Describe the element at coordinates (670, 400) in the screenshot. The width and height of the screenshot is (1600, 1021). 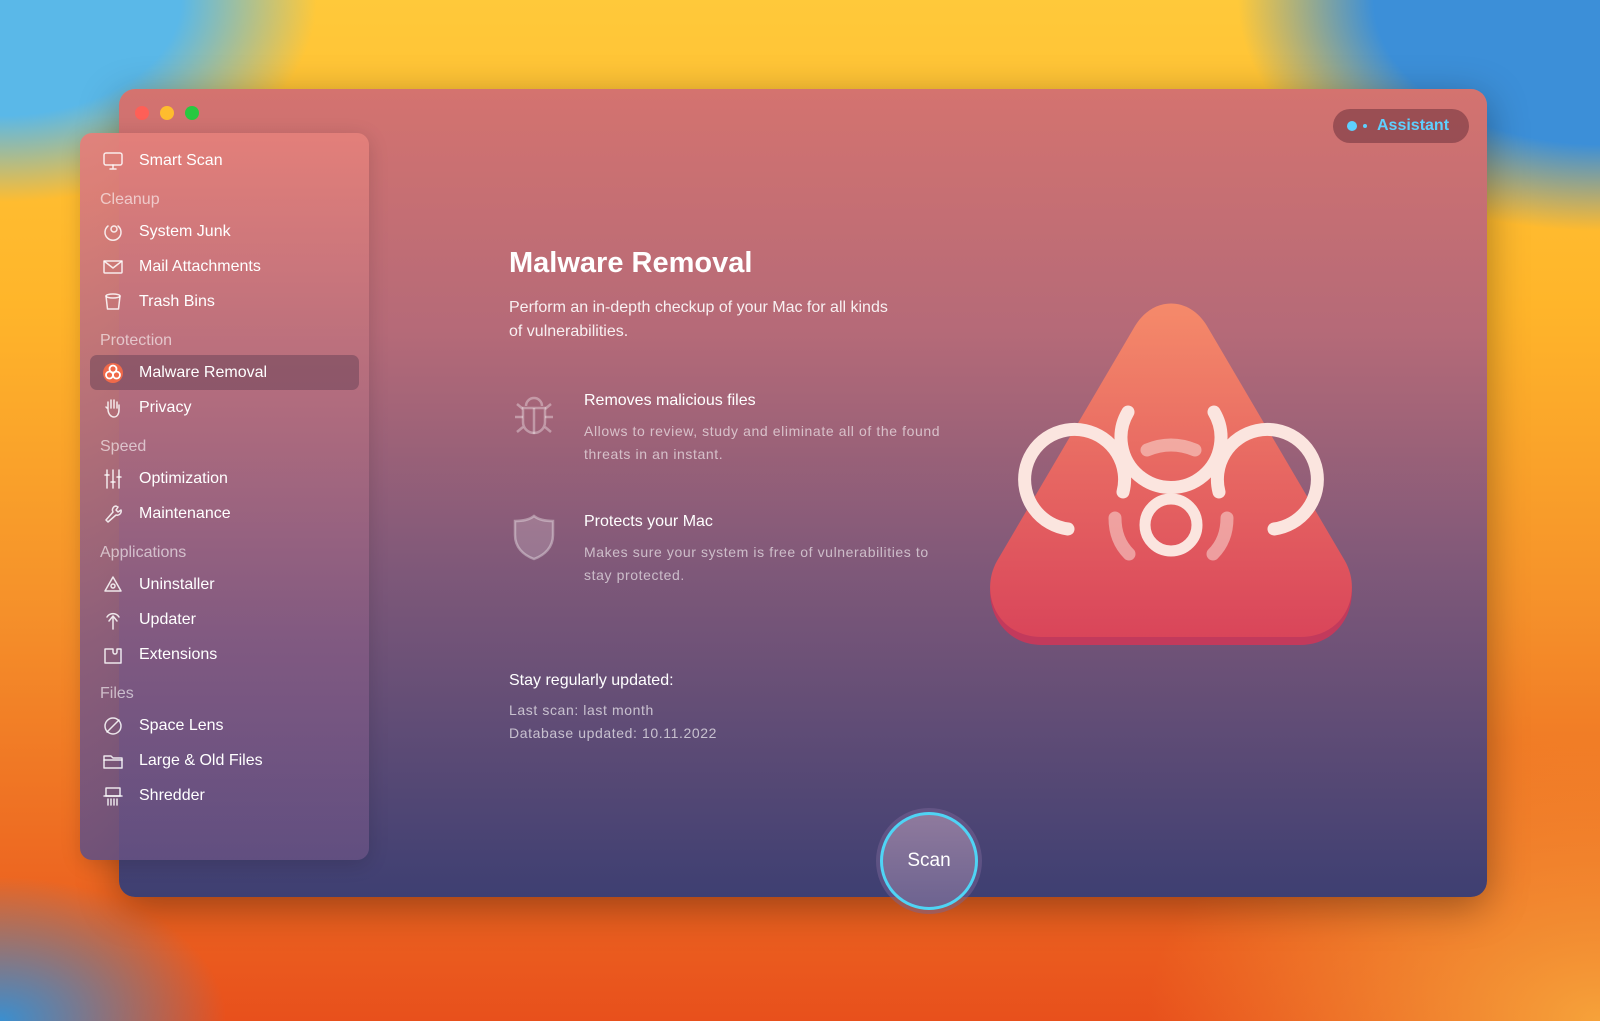
I see `feature-title: Removes malicious files` at that location.